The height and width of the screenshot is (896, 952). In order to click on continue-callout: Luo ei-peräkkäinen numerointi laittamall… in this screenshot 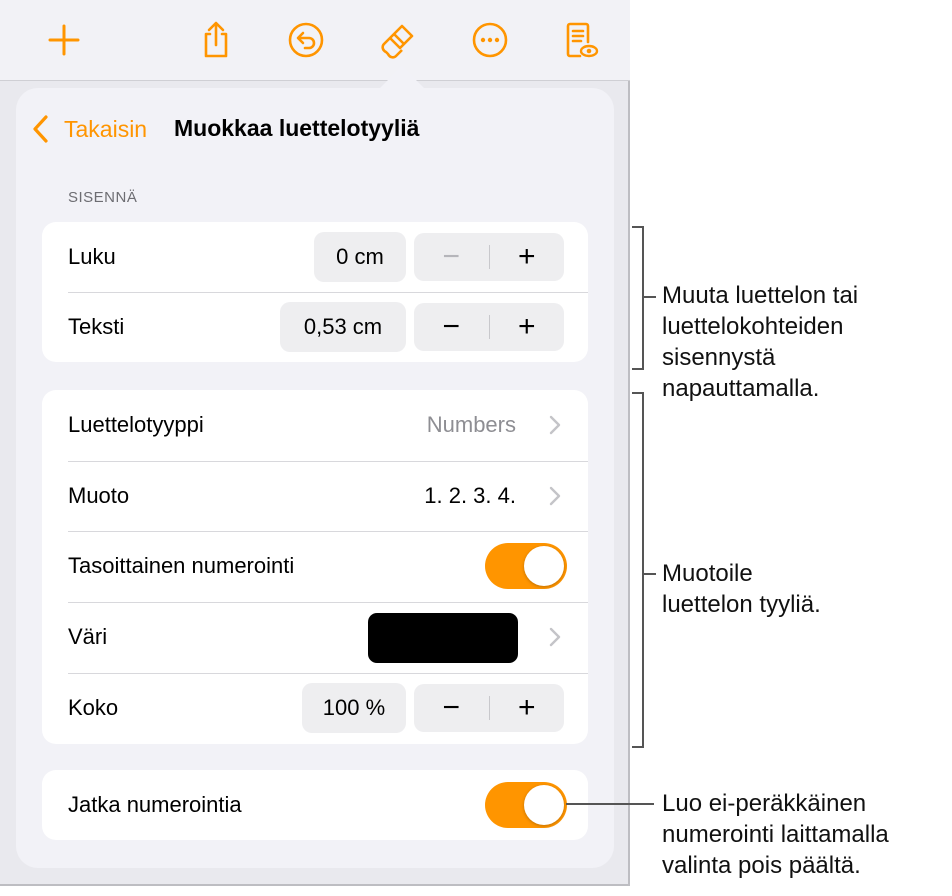, I will do `click(775, 834)`.